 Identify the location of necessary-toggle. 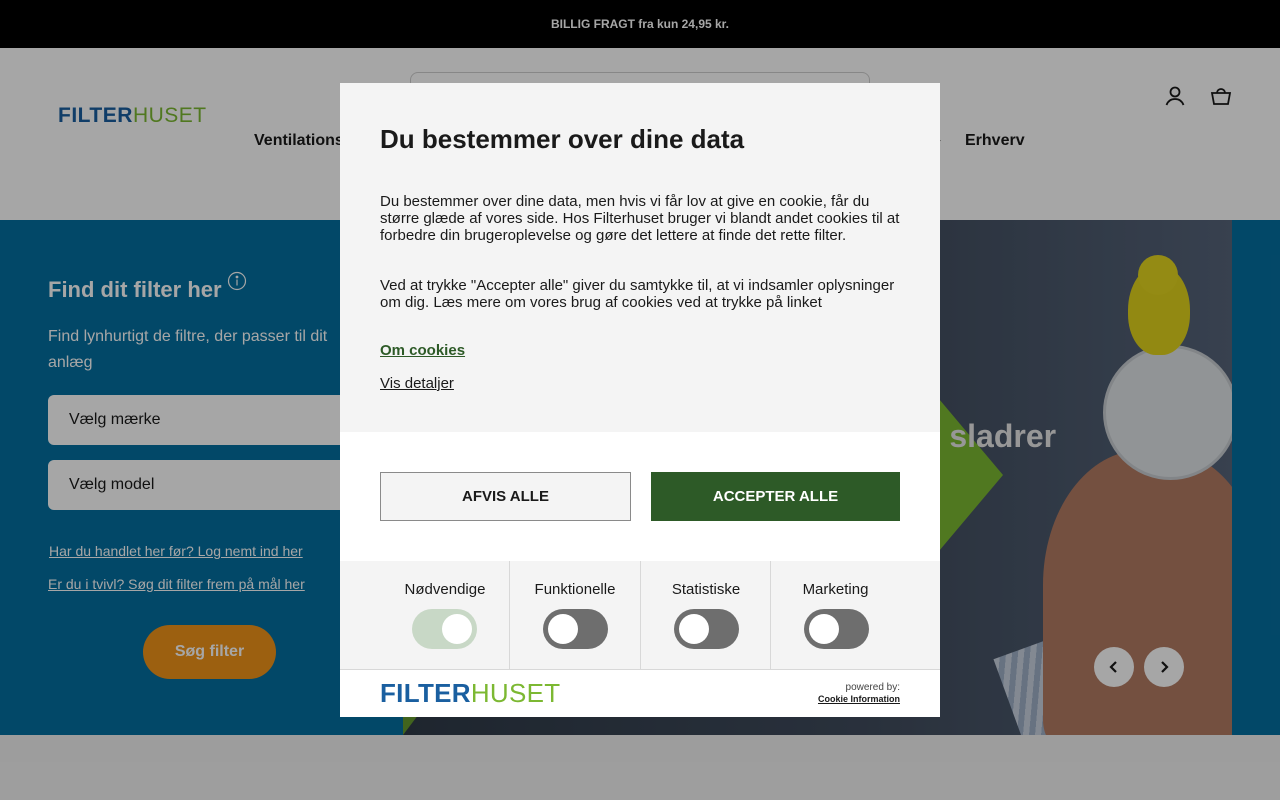
(444, 629).